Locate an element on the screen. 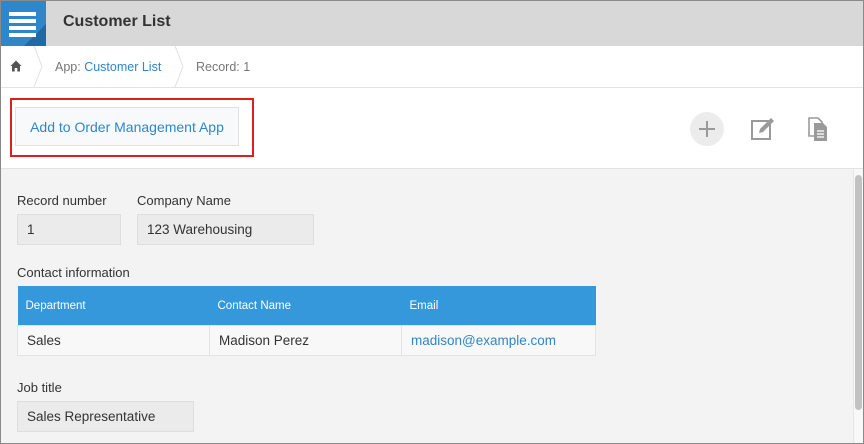  record-number-field: 1 is located at coordinates (69, 229).